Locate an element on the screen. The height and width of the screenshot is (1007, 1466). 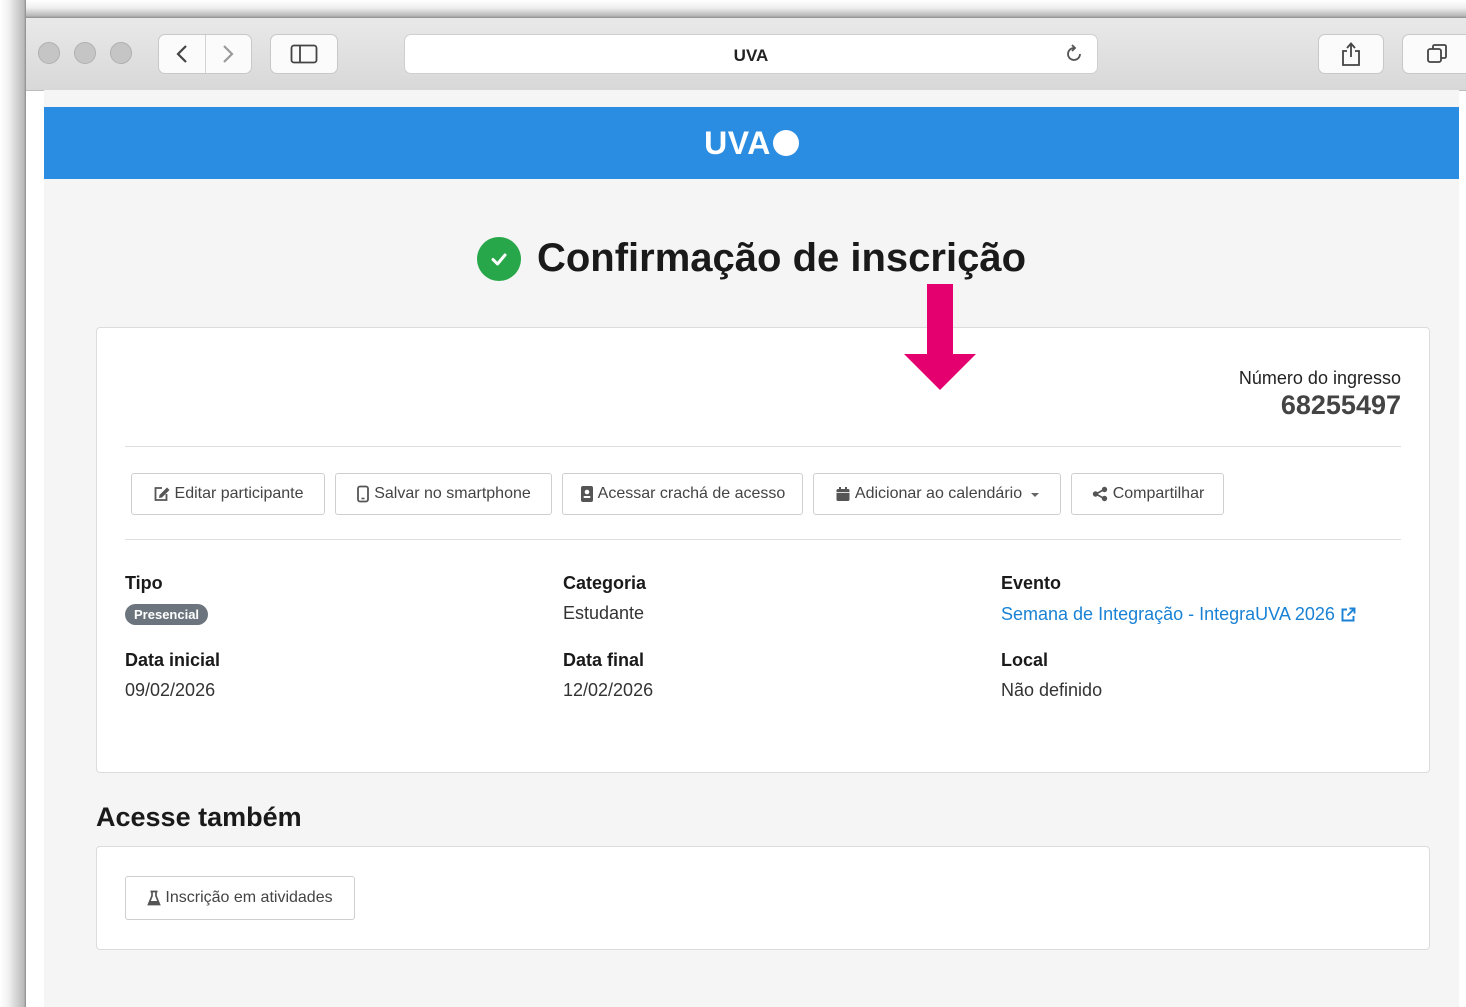
event-link: Semana de Integração - IntegraUVA 2026 is located at coordinates (1178, 614).